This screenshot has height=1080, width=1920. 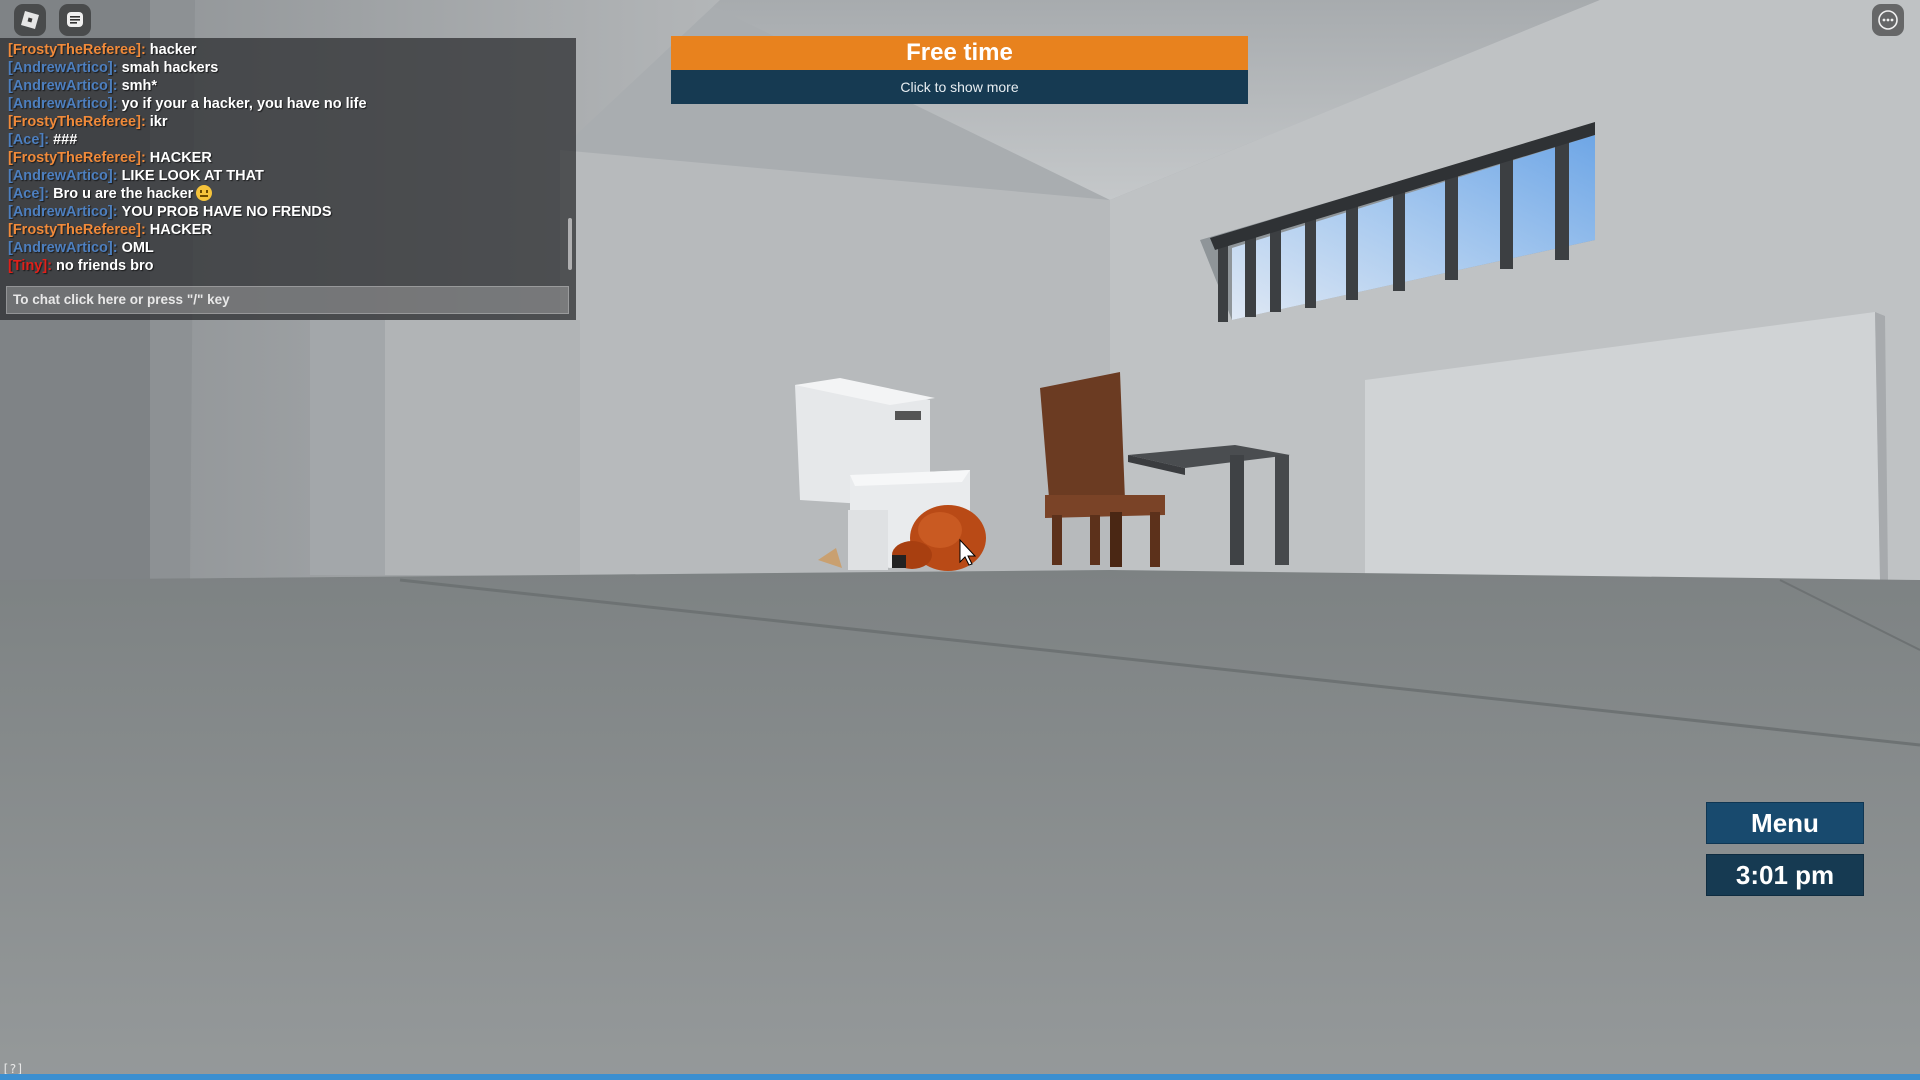 I want to click on game-clock: 3:01 pm, so click(x=1785, y=875).